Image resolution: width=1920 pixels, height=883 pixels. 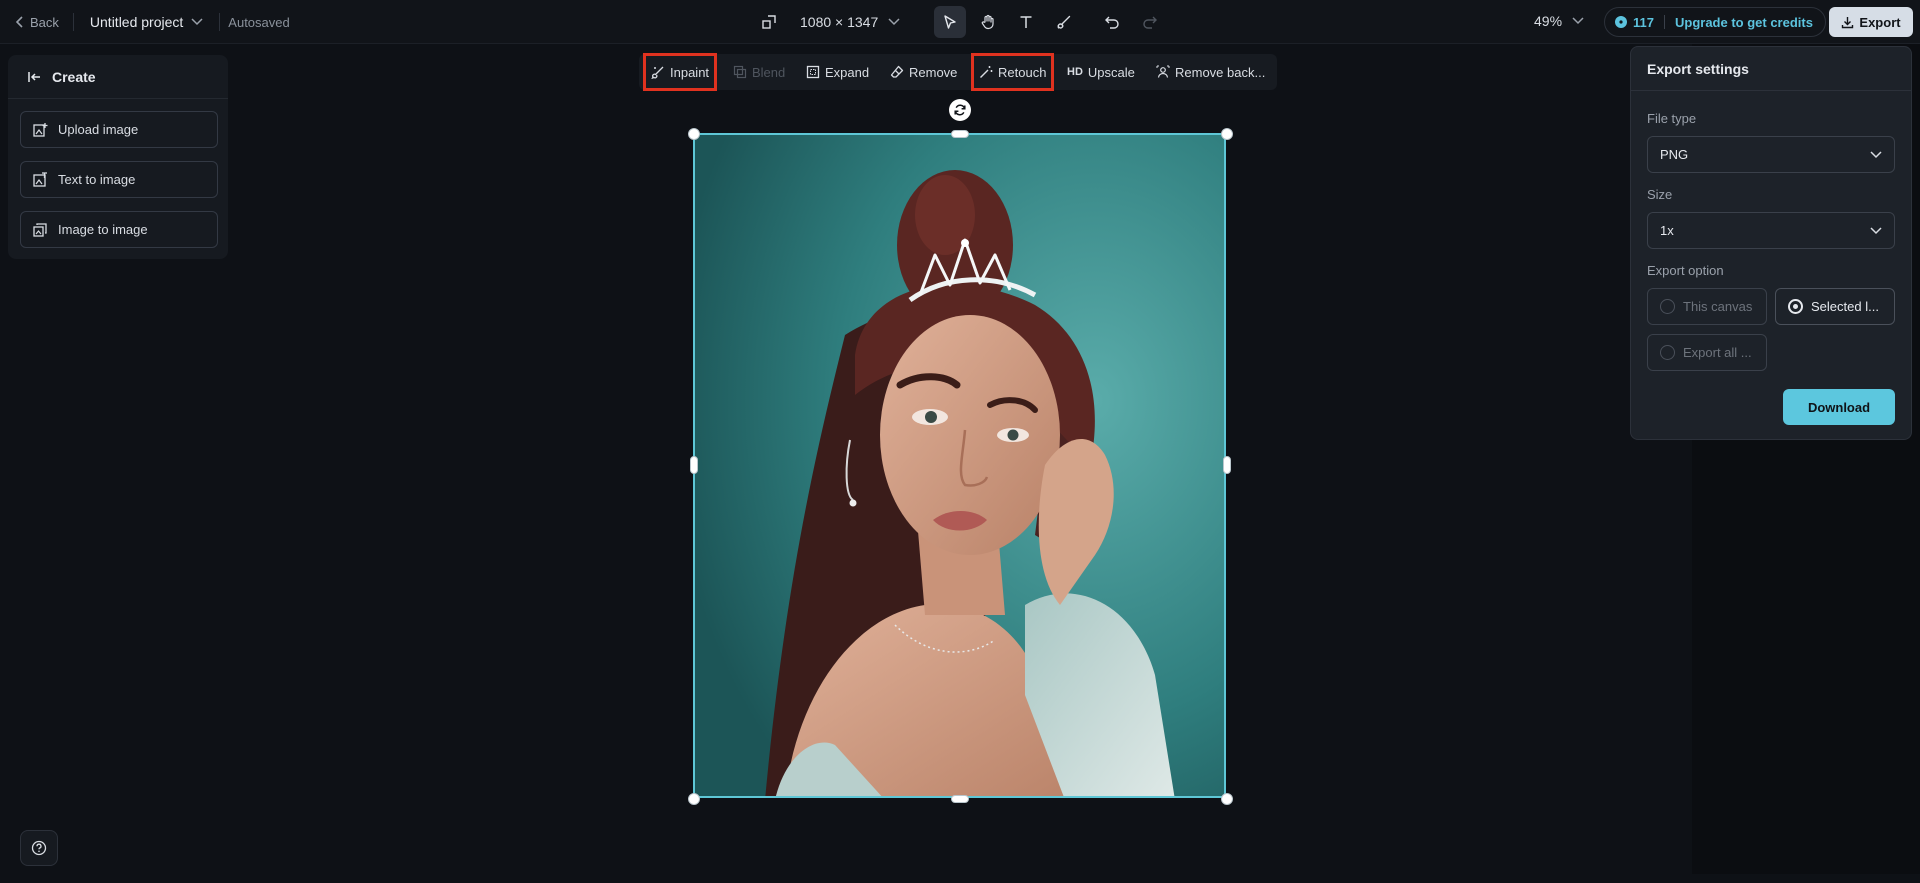 I want to click on zoom-dropdown: 49%, so click(x=1559, y=21).